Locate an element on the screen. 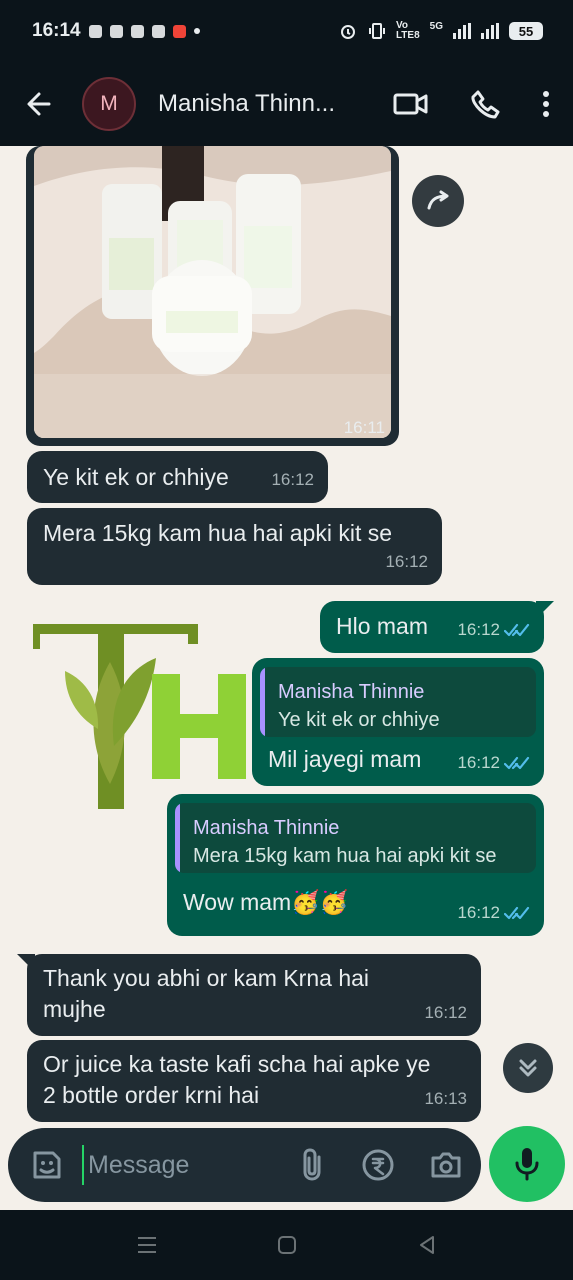 This screenshot has height=1280, width=573. more-vertical-icon is located at coordinates (546, 104).